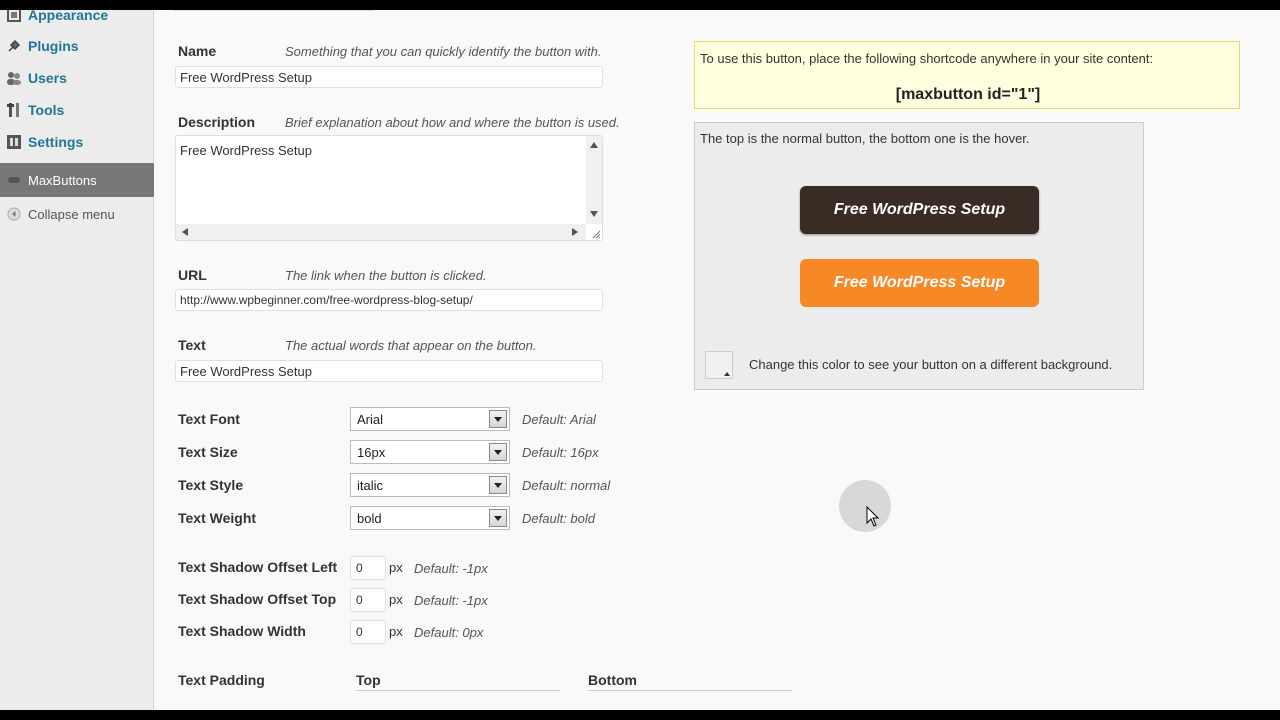 The width and height of the screenshot is (1280, 720). Describe the element at coordinates (873, 516) in the screenshot. I see `mouse-pointer-icon` at that location.